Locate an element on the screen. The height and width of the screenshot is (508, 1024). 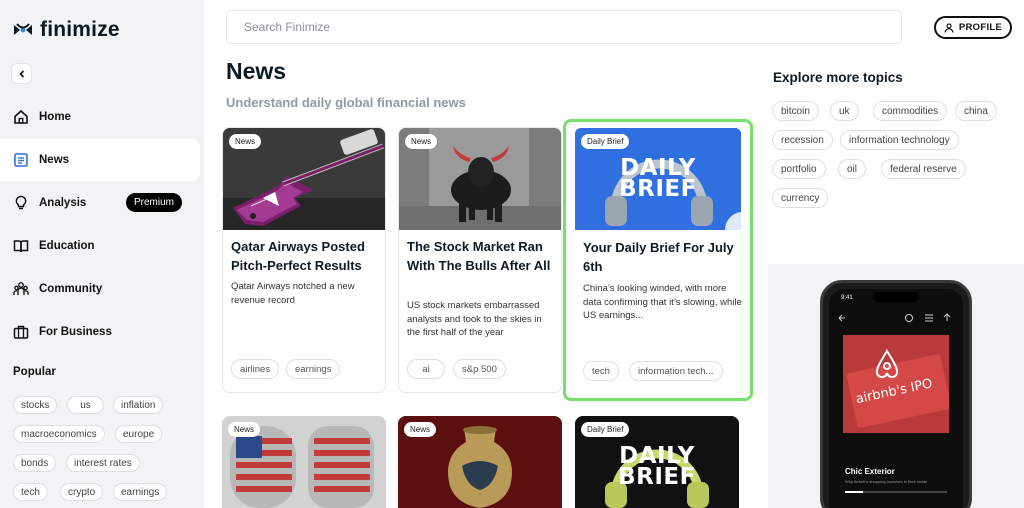
sidebar-item-label: News is located at coordinates (54, 160).